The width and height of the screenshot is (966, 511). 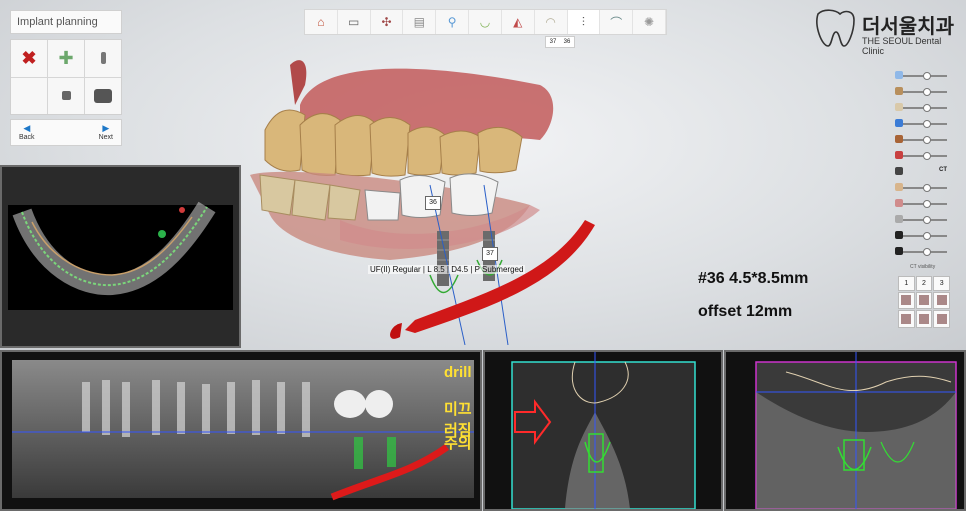 I want to click on sub-tab-37: 37, so click(x=553, y=42).